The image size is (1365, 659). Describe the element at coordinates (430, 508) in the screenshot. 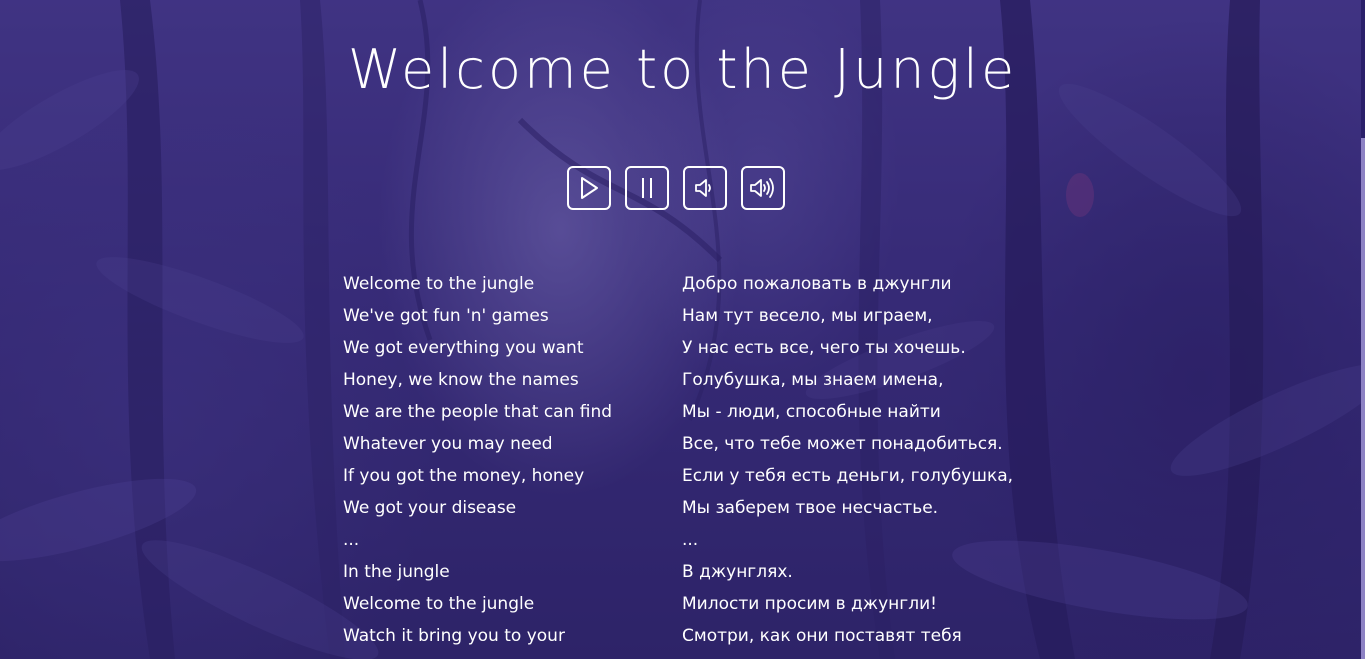

I see `lyric-line: We got your disease` at that location.